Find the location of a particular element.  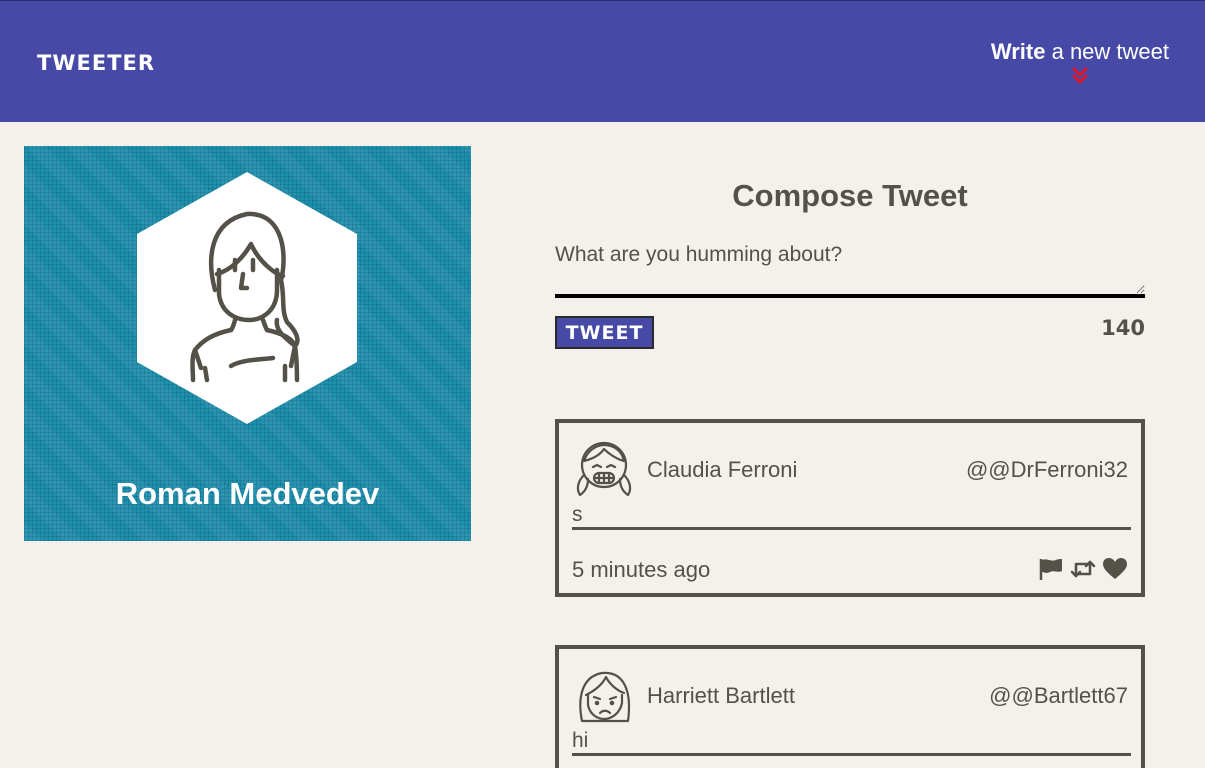

person-avatar-icon is located at coordinates (247, 298).